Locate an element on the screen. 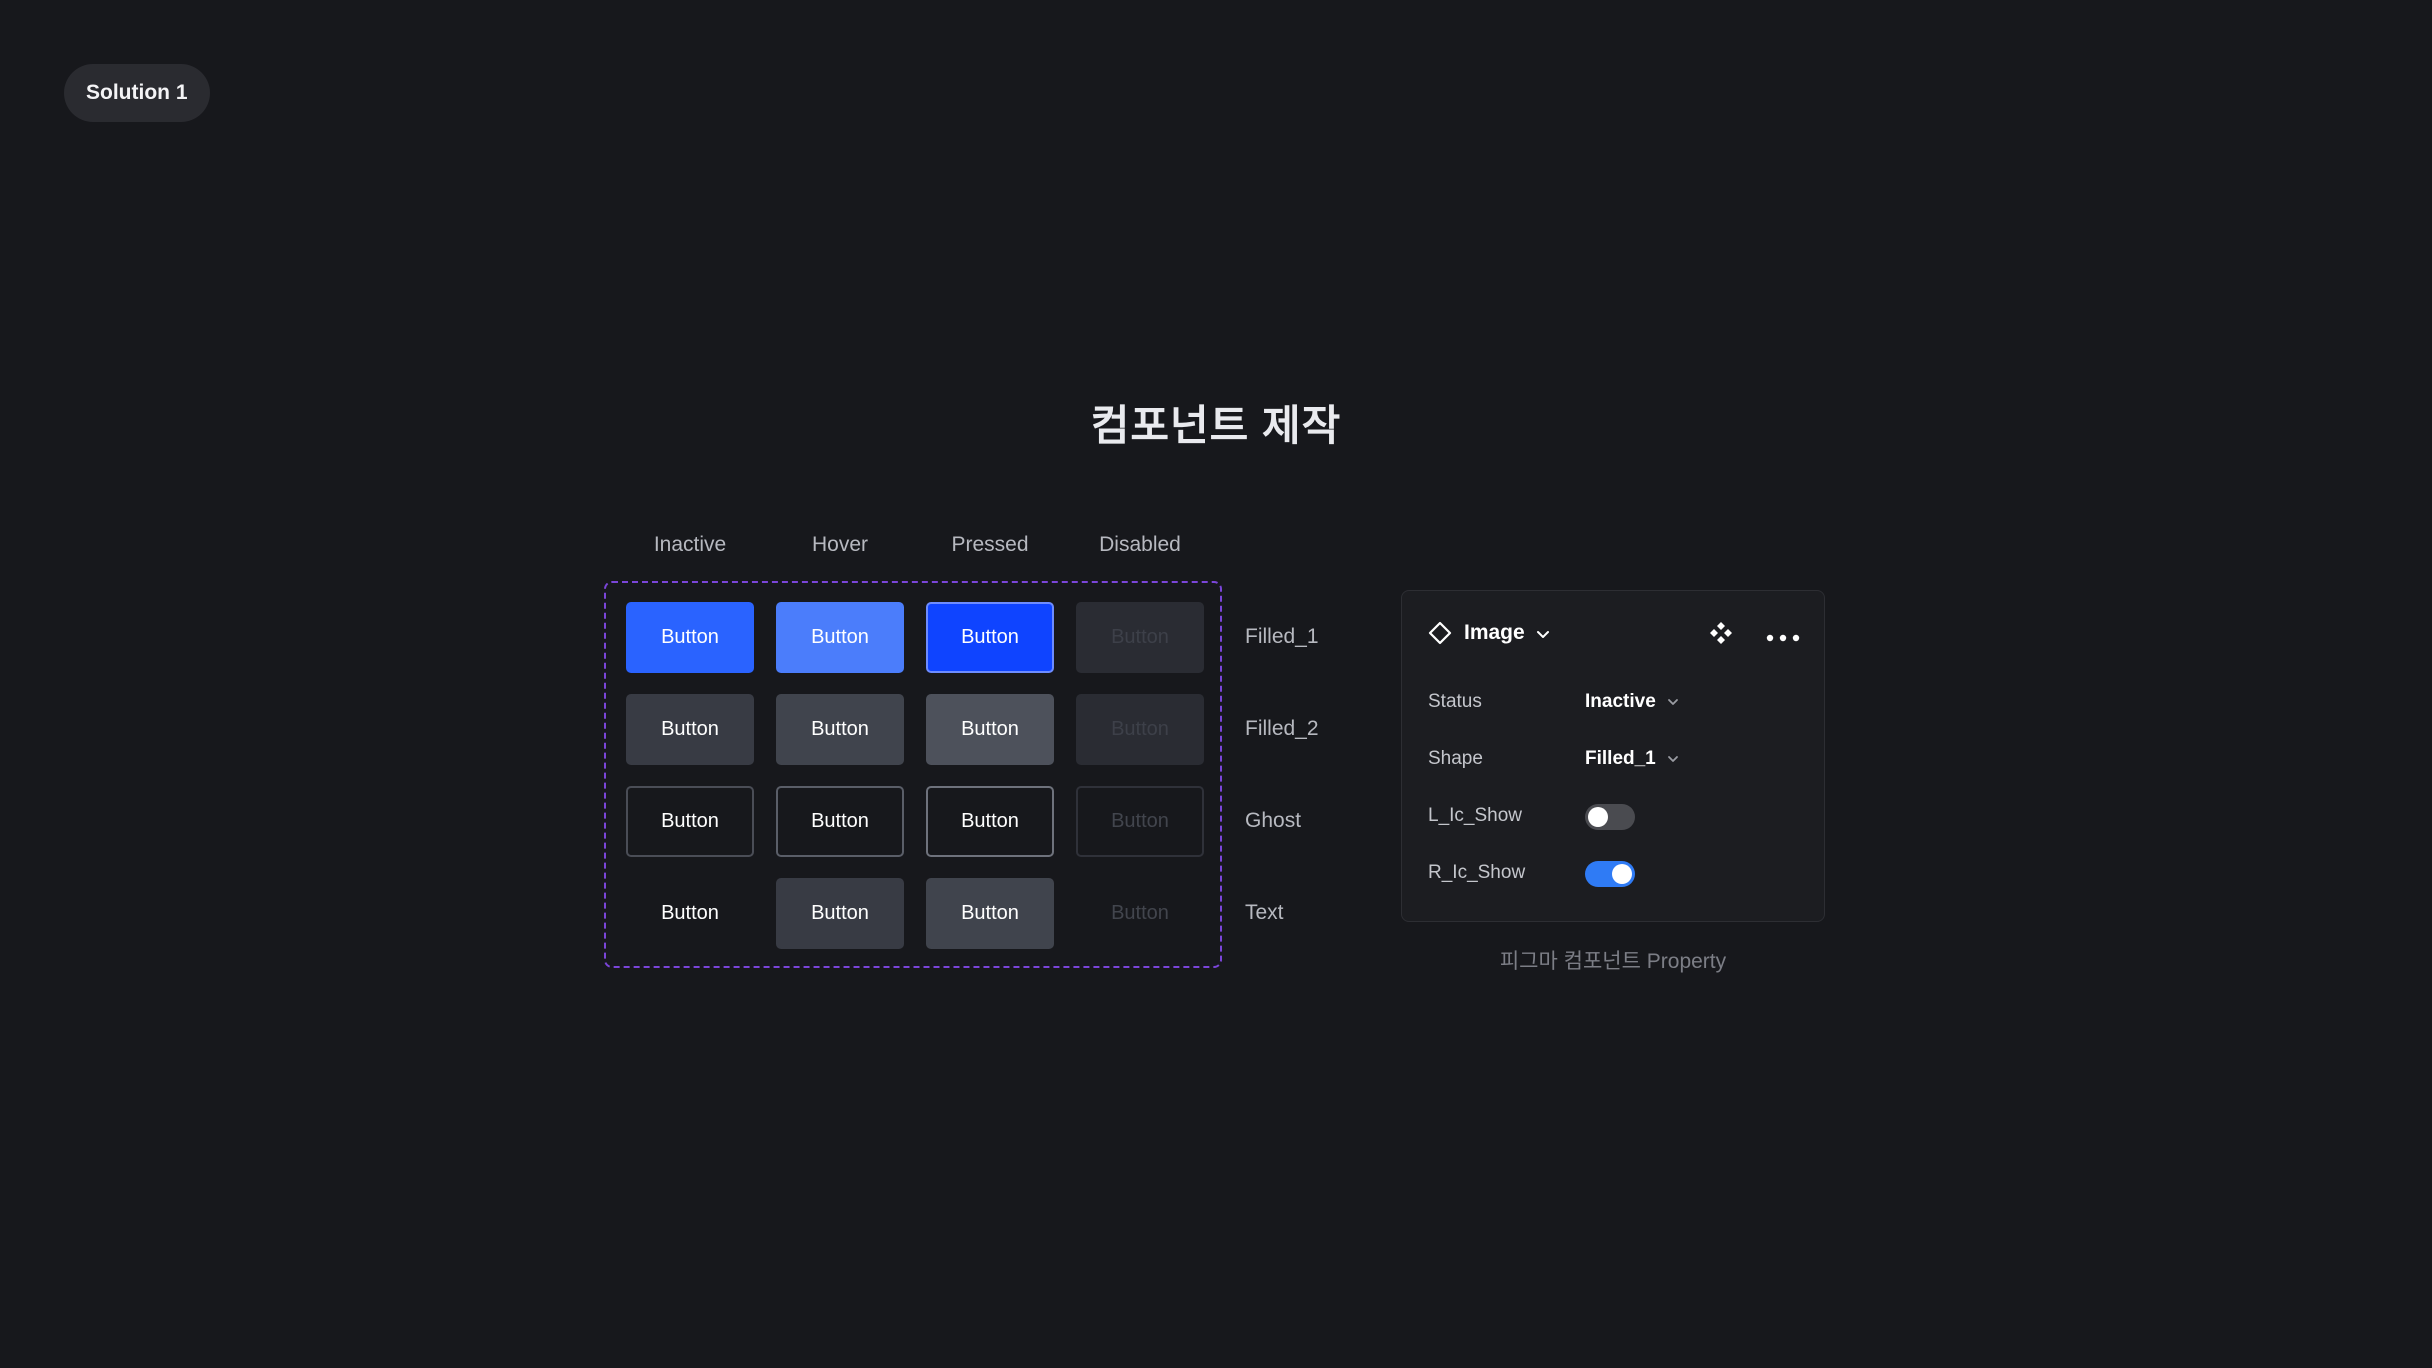 The height and width of the screenshot is (1368, 2432). row-label-filled2: Filled_2 is located at coordinates (1282, 728).